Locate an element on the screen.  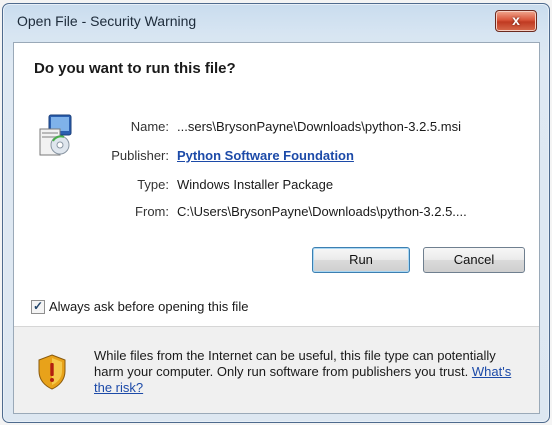
close-button: x is located at coordinates (516, 21).